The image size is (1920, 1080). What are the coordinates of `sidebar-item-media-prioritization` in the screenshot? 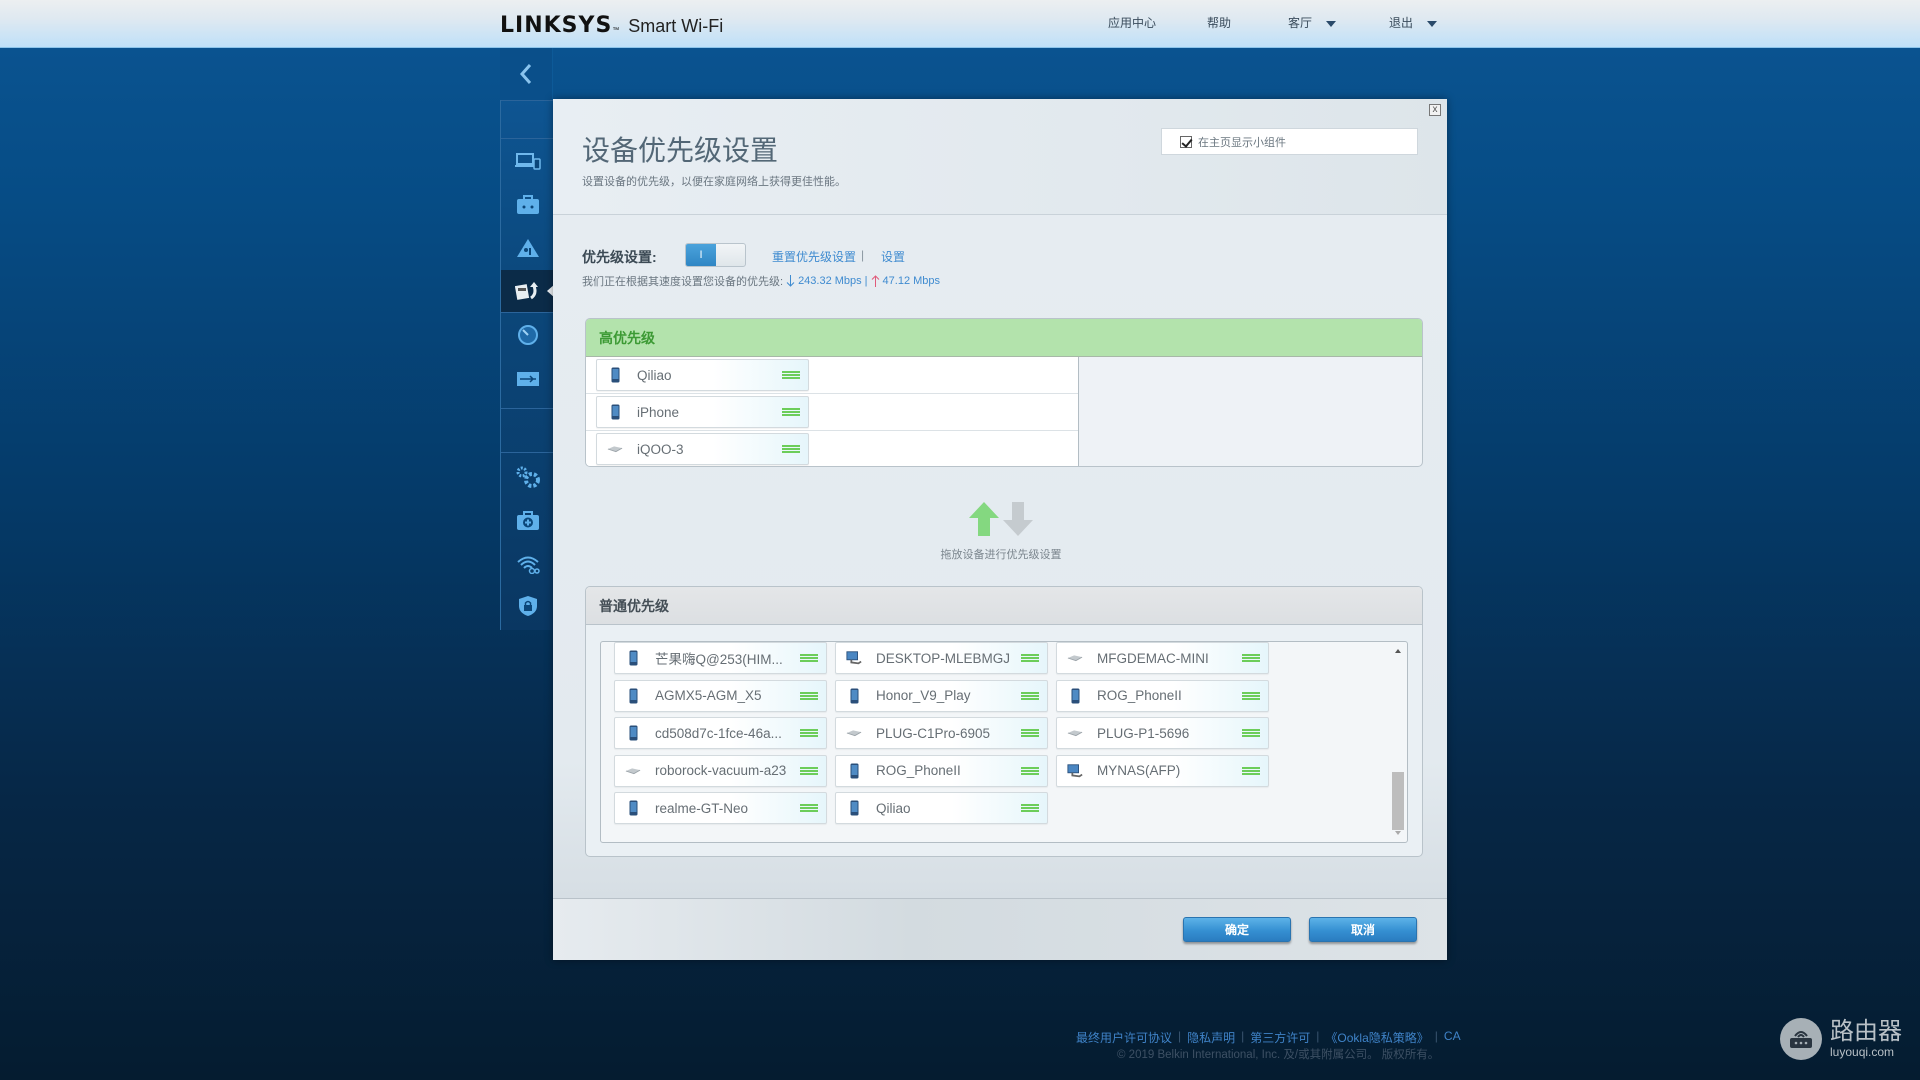 It's located at (528, 291).